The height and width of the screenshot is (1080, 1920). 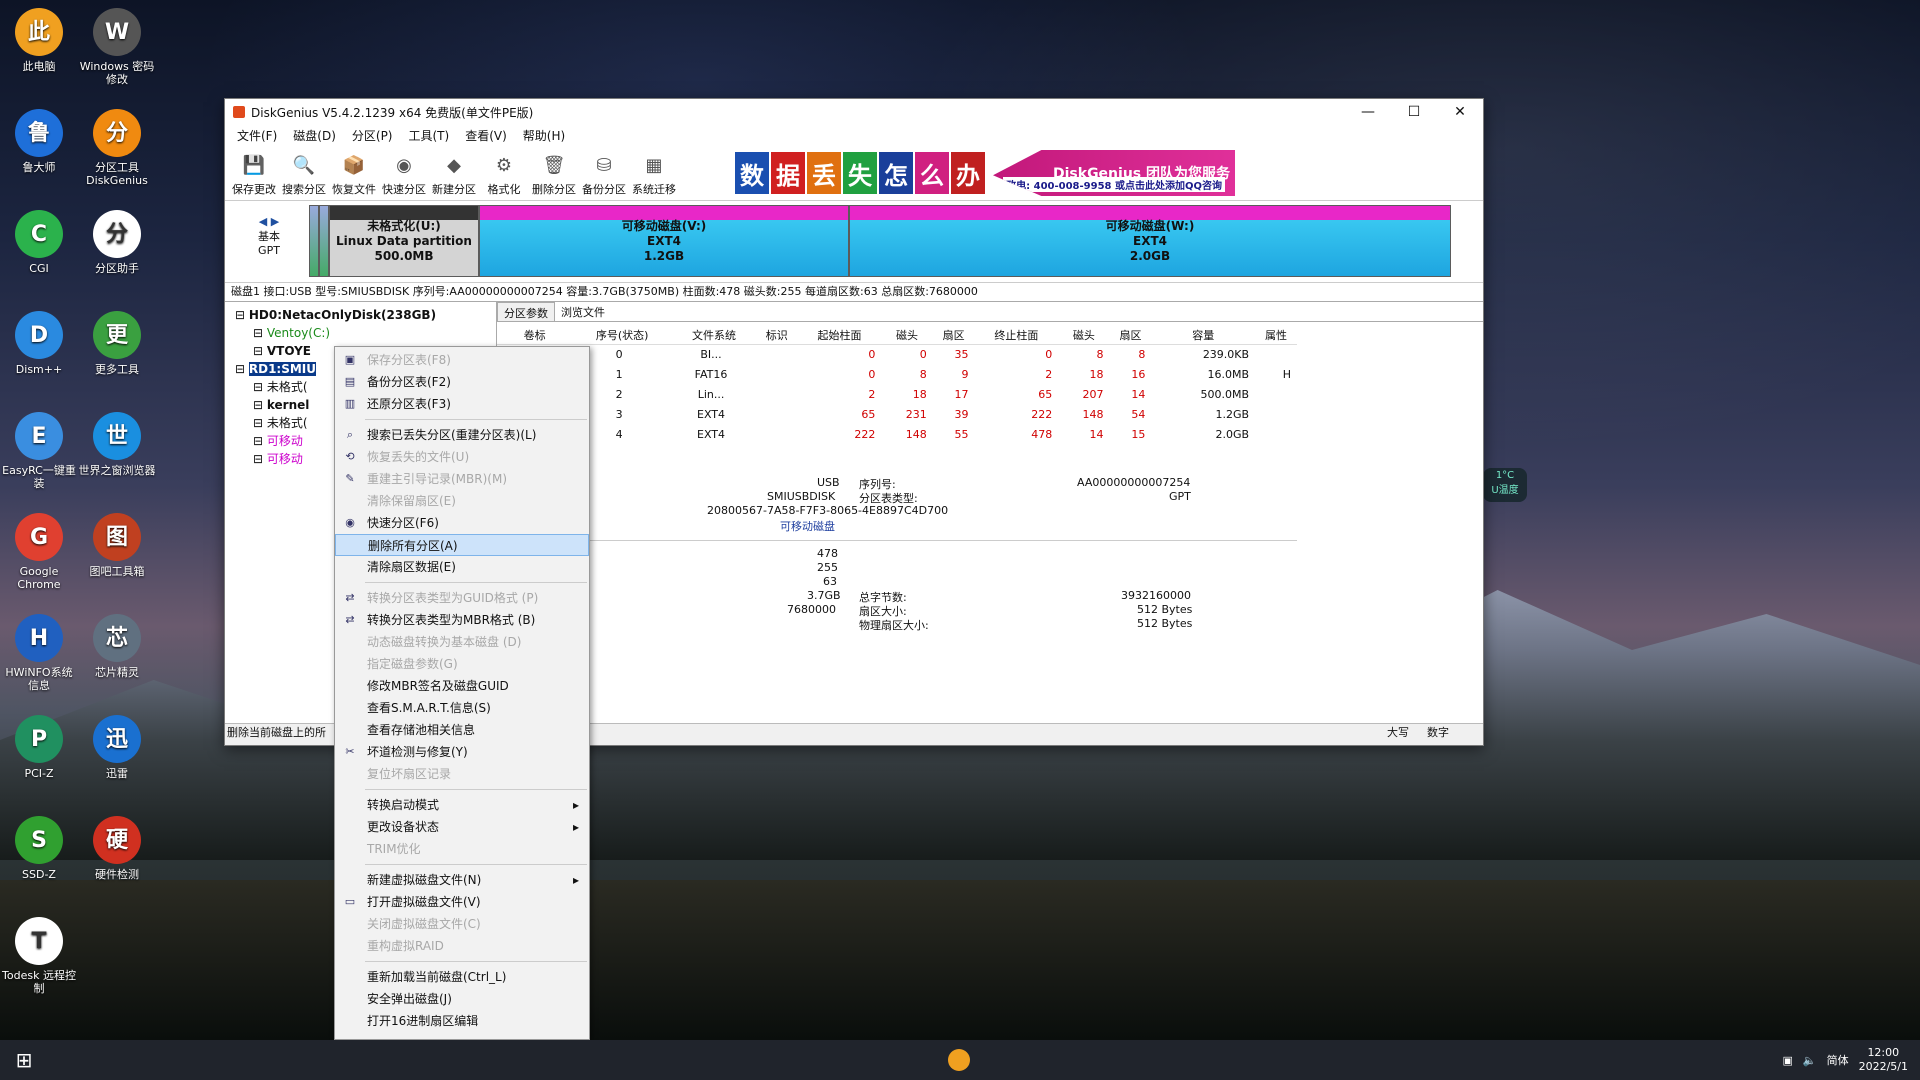 I want to click on table-row: E:)1FAT160892181616.0MBH, so click(x=897, y=374).